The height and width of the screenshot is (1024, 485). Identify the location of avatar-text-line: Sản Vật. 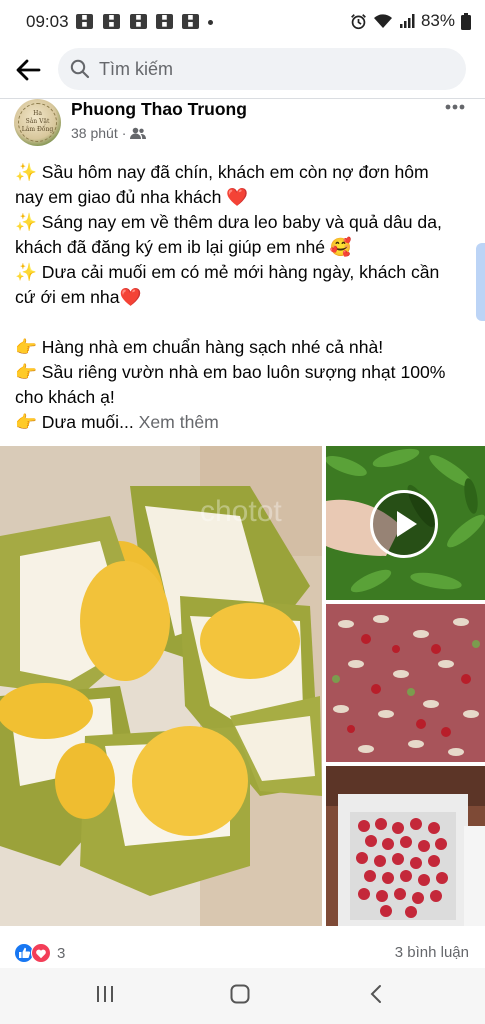
(37, 121).